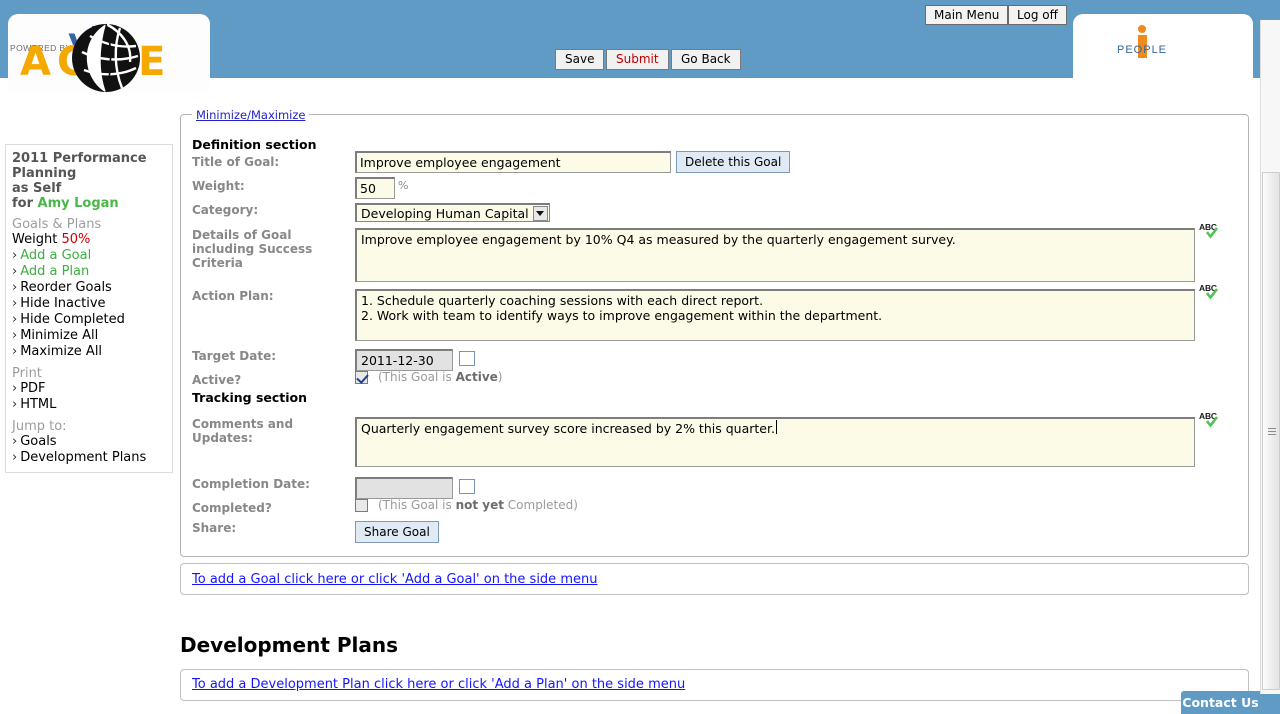 The height and width of the screenshot is (714, 1280). Describe the element at coordinates (289, 645) in the screenshot. I see `development-plans-heading: Development Plans` at that location.